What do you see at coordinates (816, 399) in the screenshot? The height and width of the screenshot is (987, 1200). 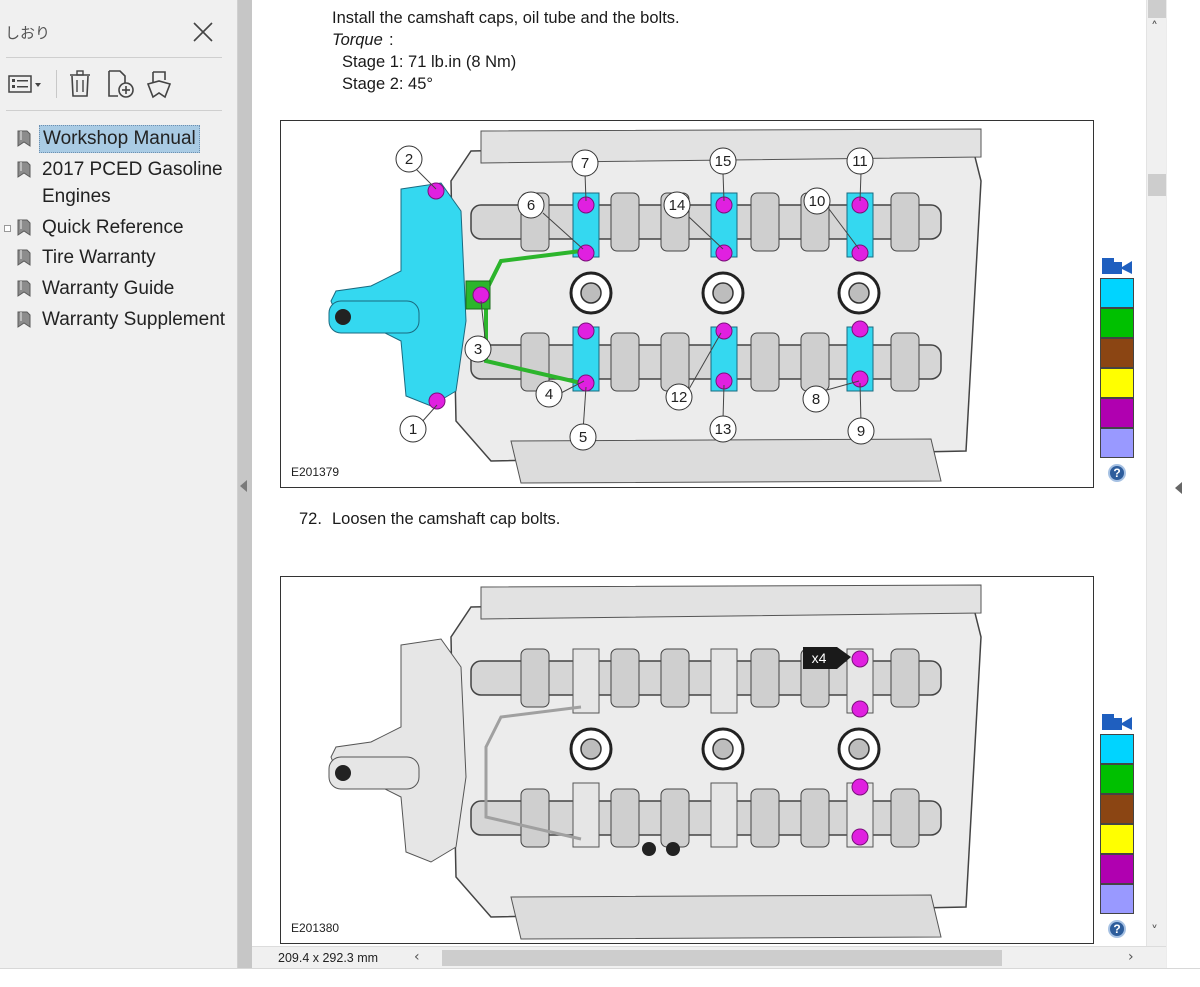 I see `callout-8: 8` at bounding box center [816, 399].